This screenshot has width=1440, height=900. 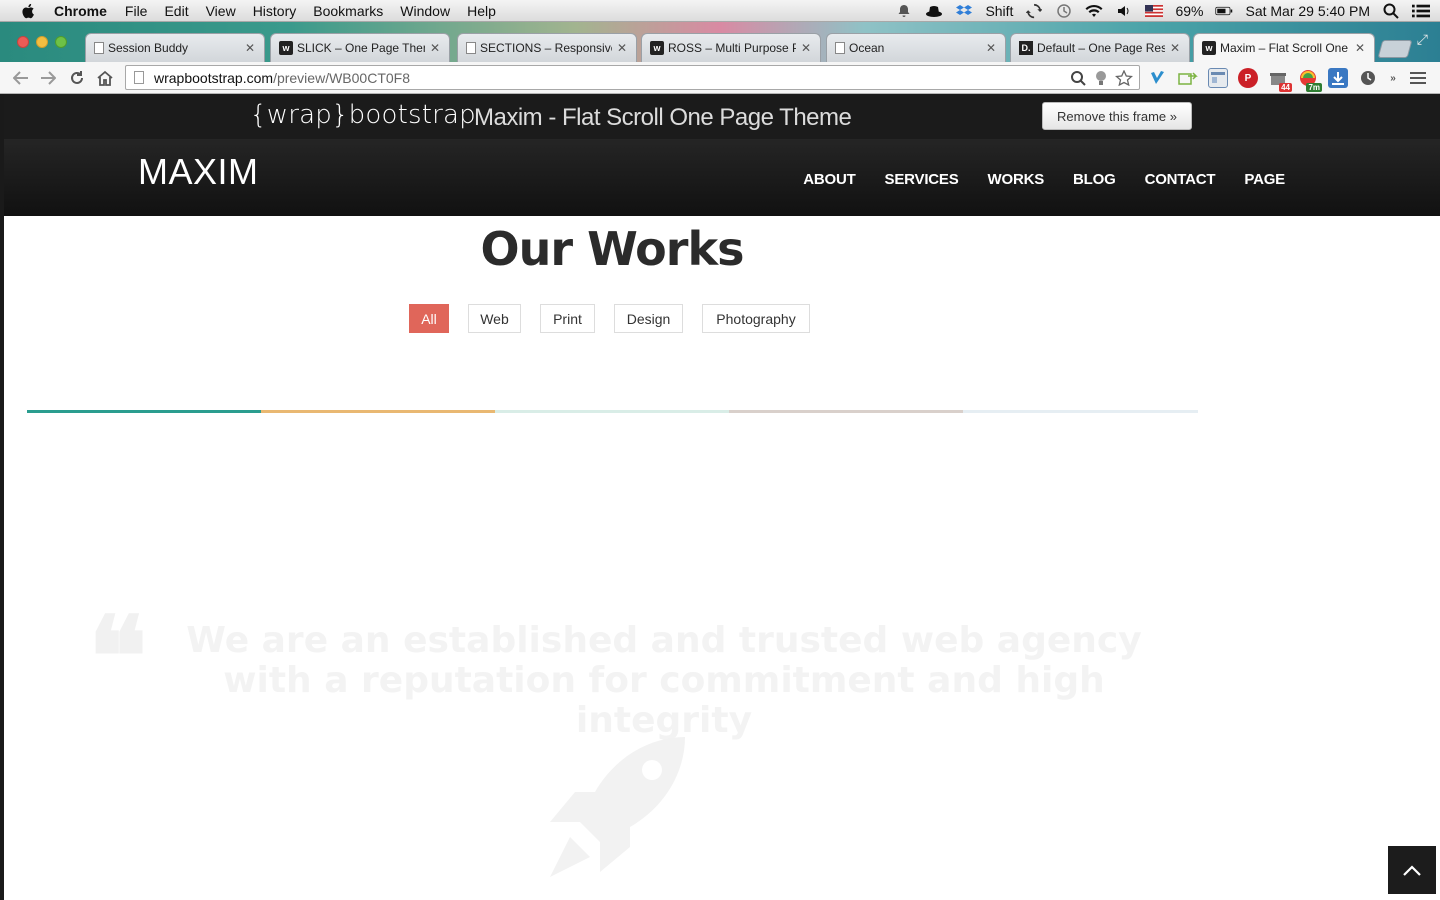 What do you see at coordinates (341, 77) in the screenshot?
I see `url-path: /preview/WB00CT0F8` at bounding box center [341, 77].